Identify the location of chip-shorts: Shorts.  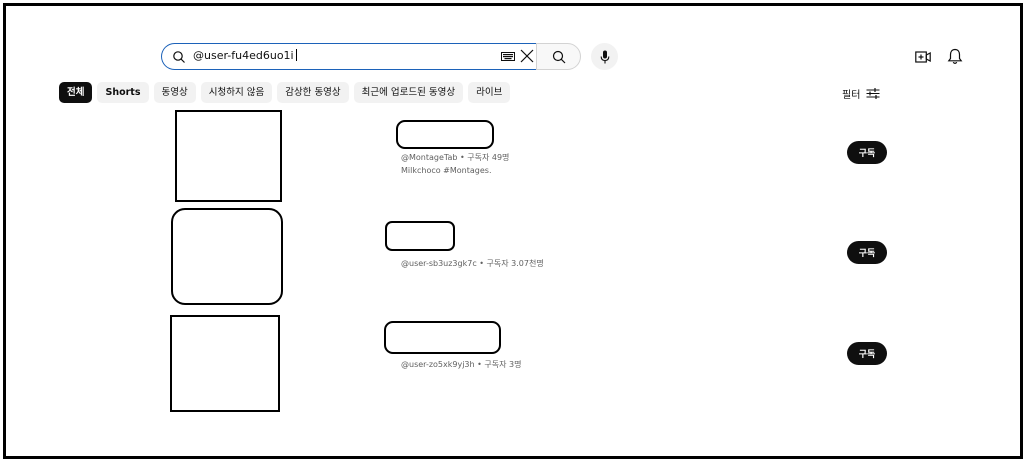
(123, 92).